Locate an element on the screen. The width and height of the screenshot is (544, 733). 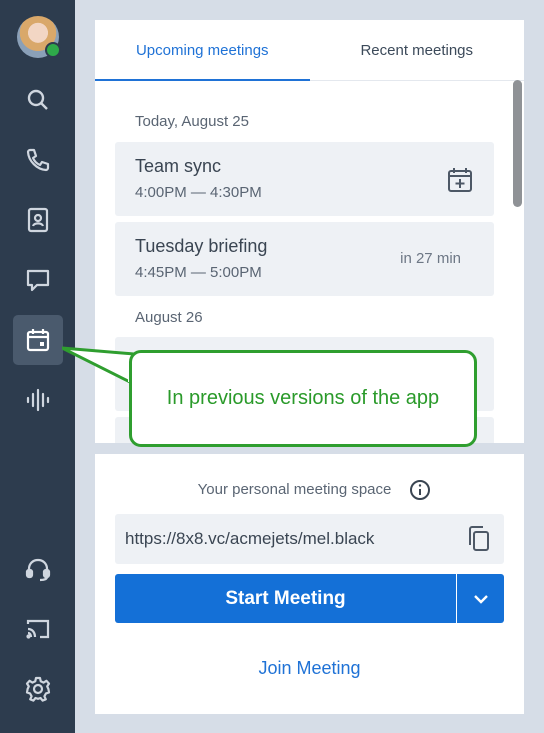
date-header-today: Today, August 25 is located at coordinates (192, 121).